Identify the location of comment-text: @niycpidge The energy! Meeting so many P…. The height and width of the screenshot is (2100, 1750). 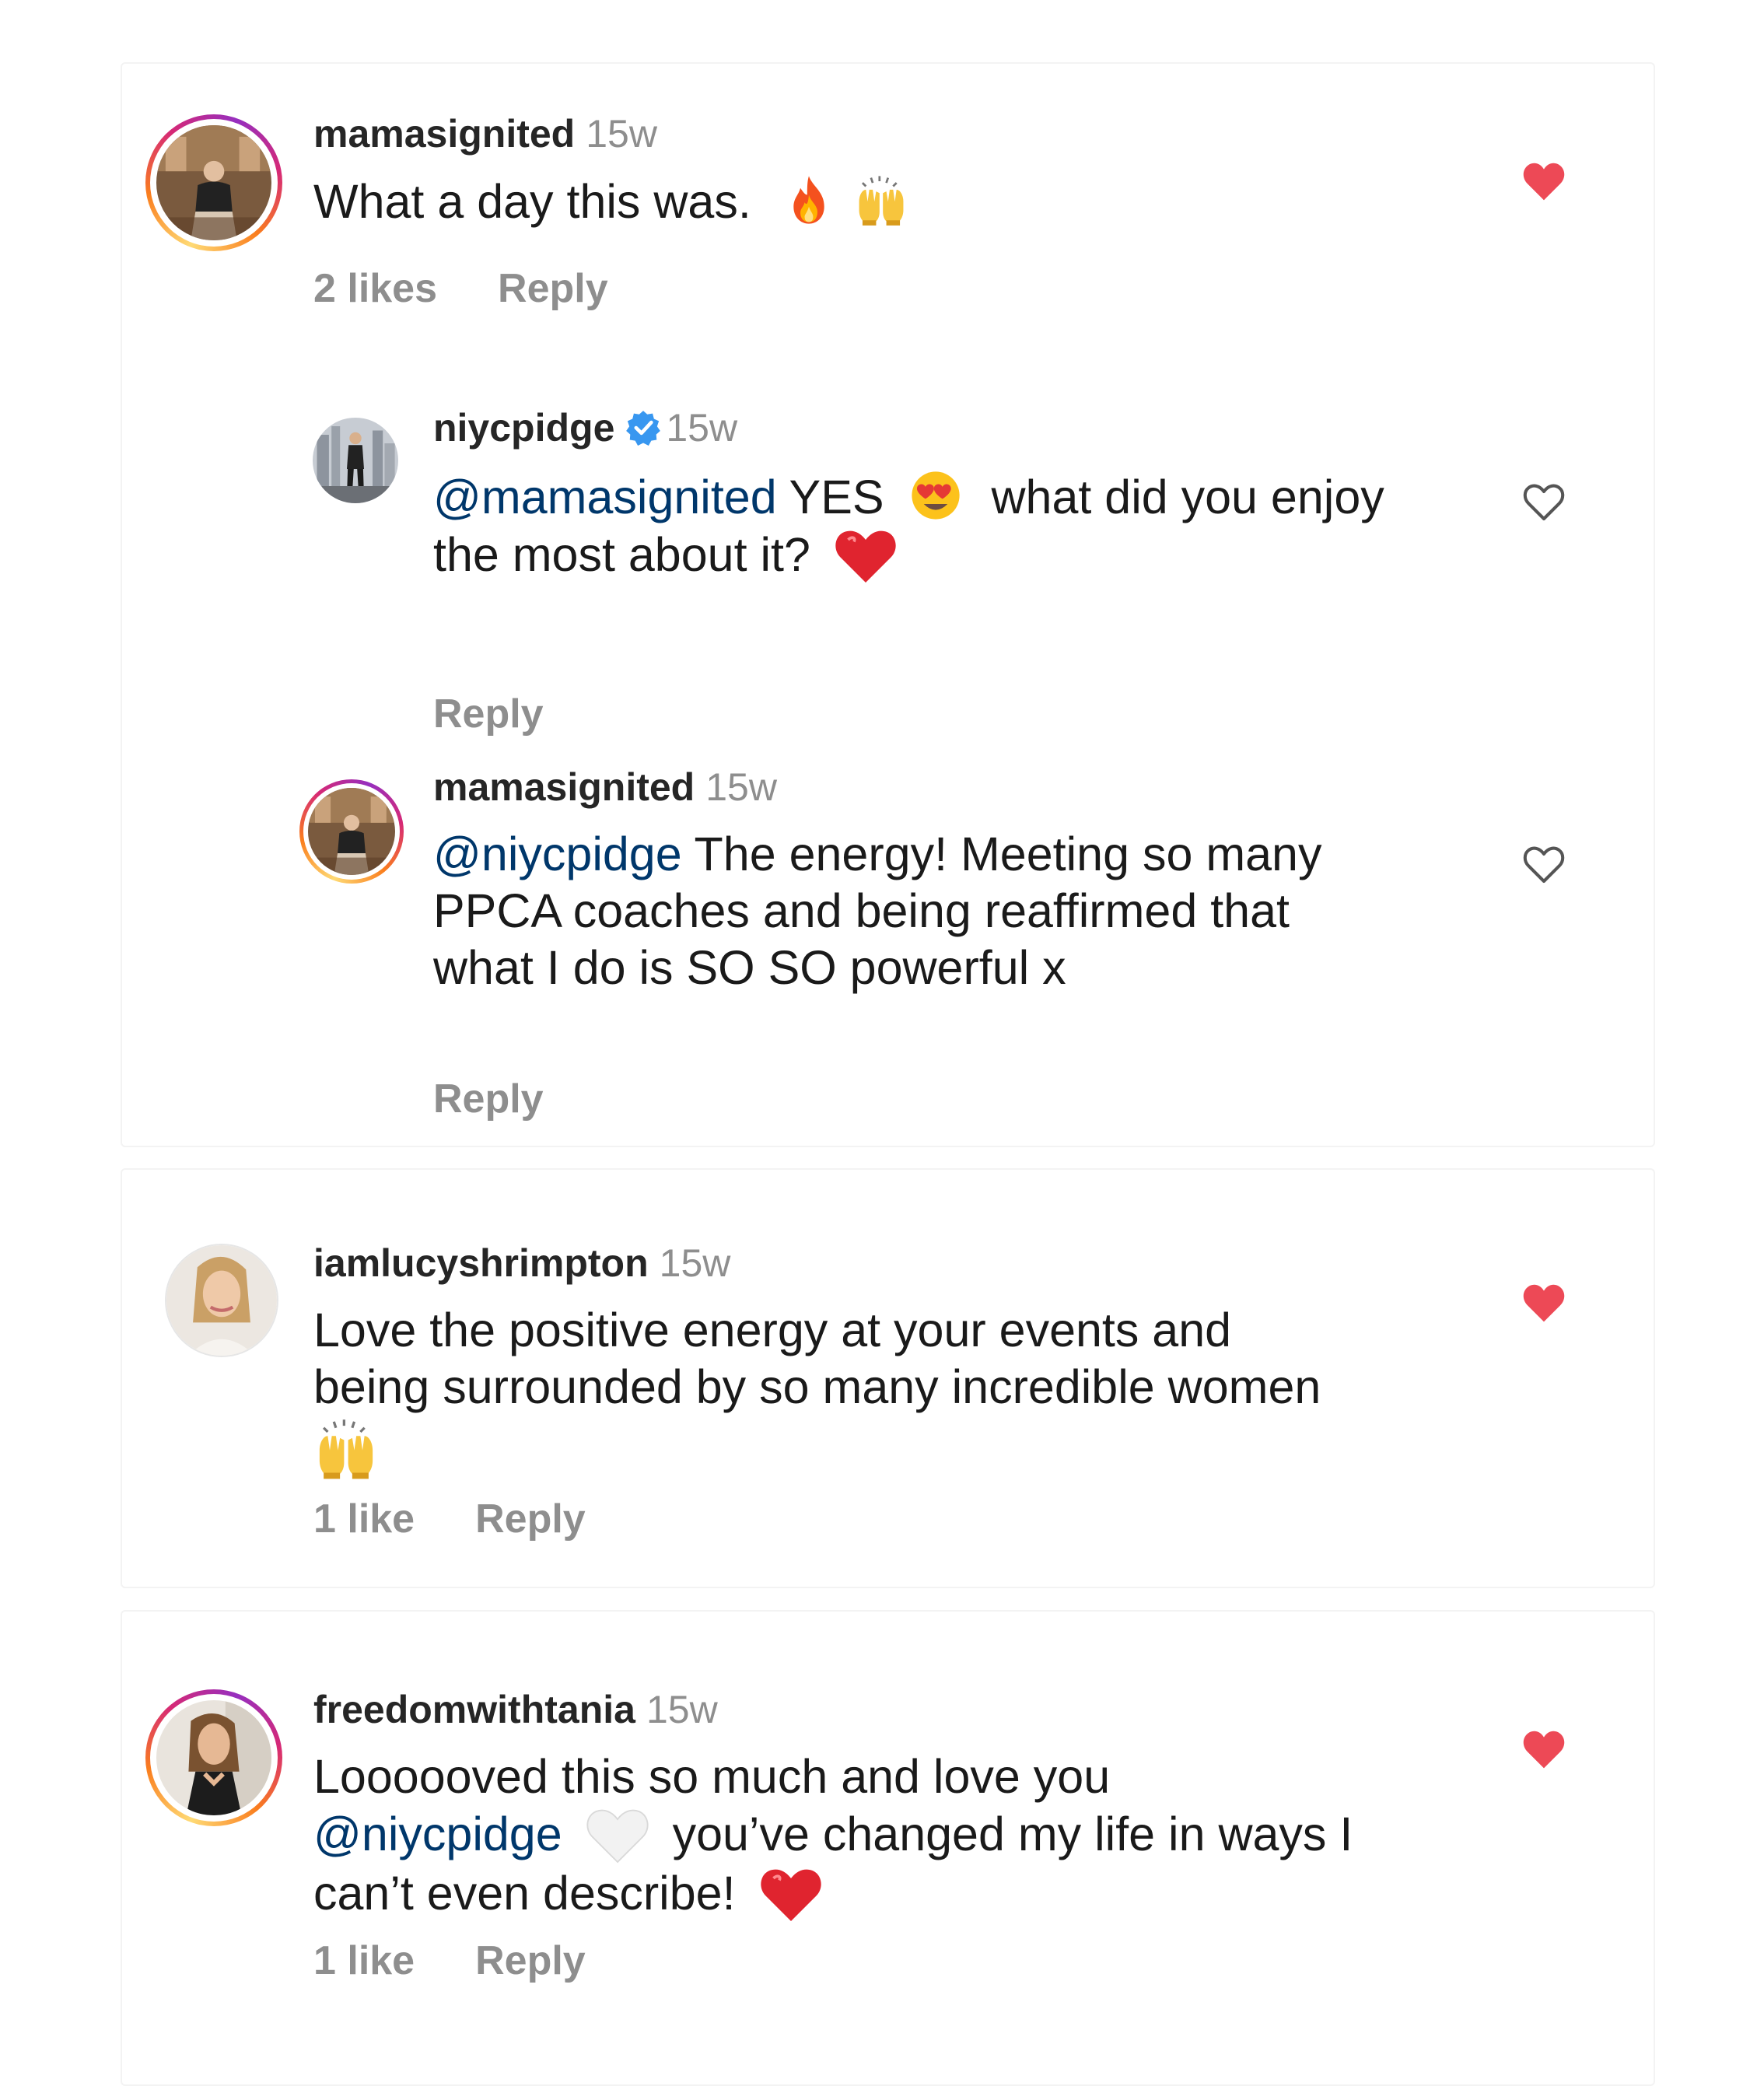
(878, 911).